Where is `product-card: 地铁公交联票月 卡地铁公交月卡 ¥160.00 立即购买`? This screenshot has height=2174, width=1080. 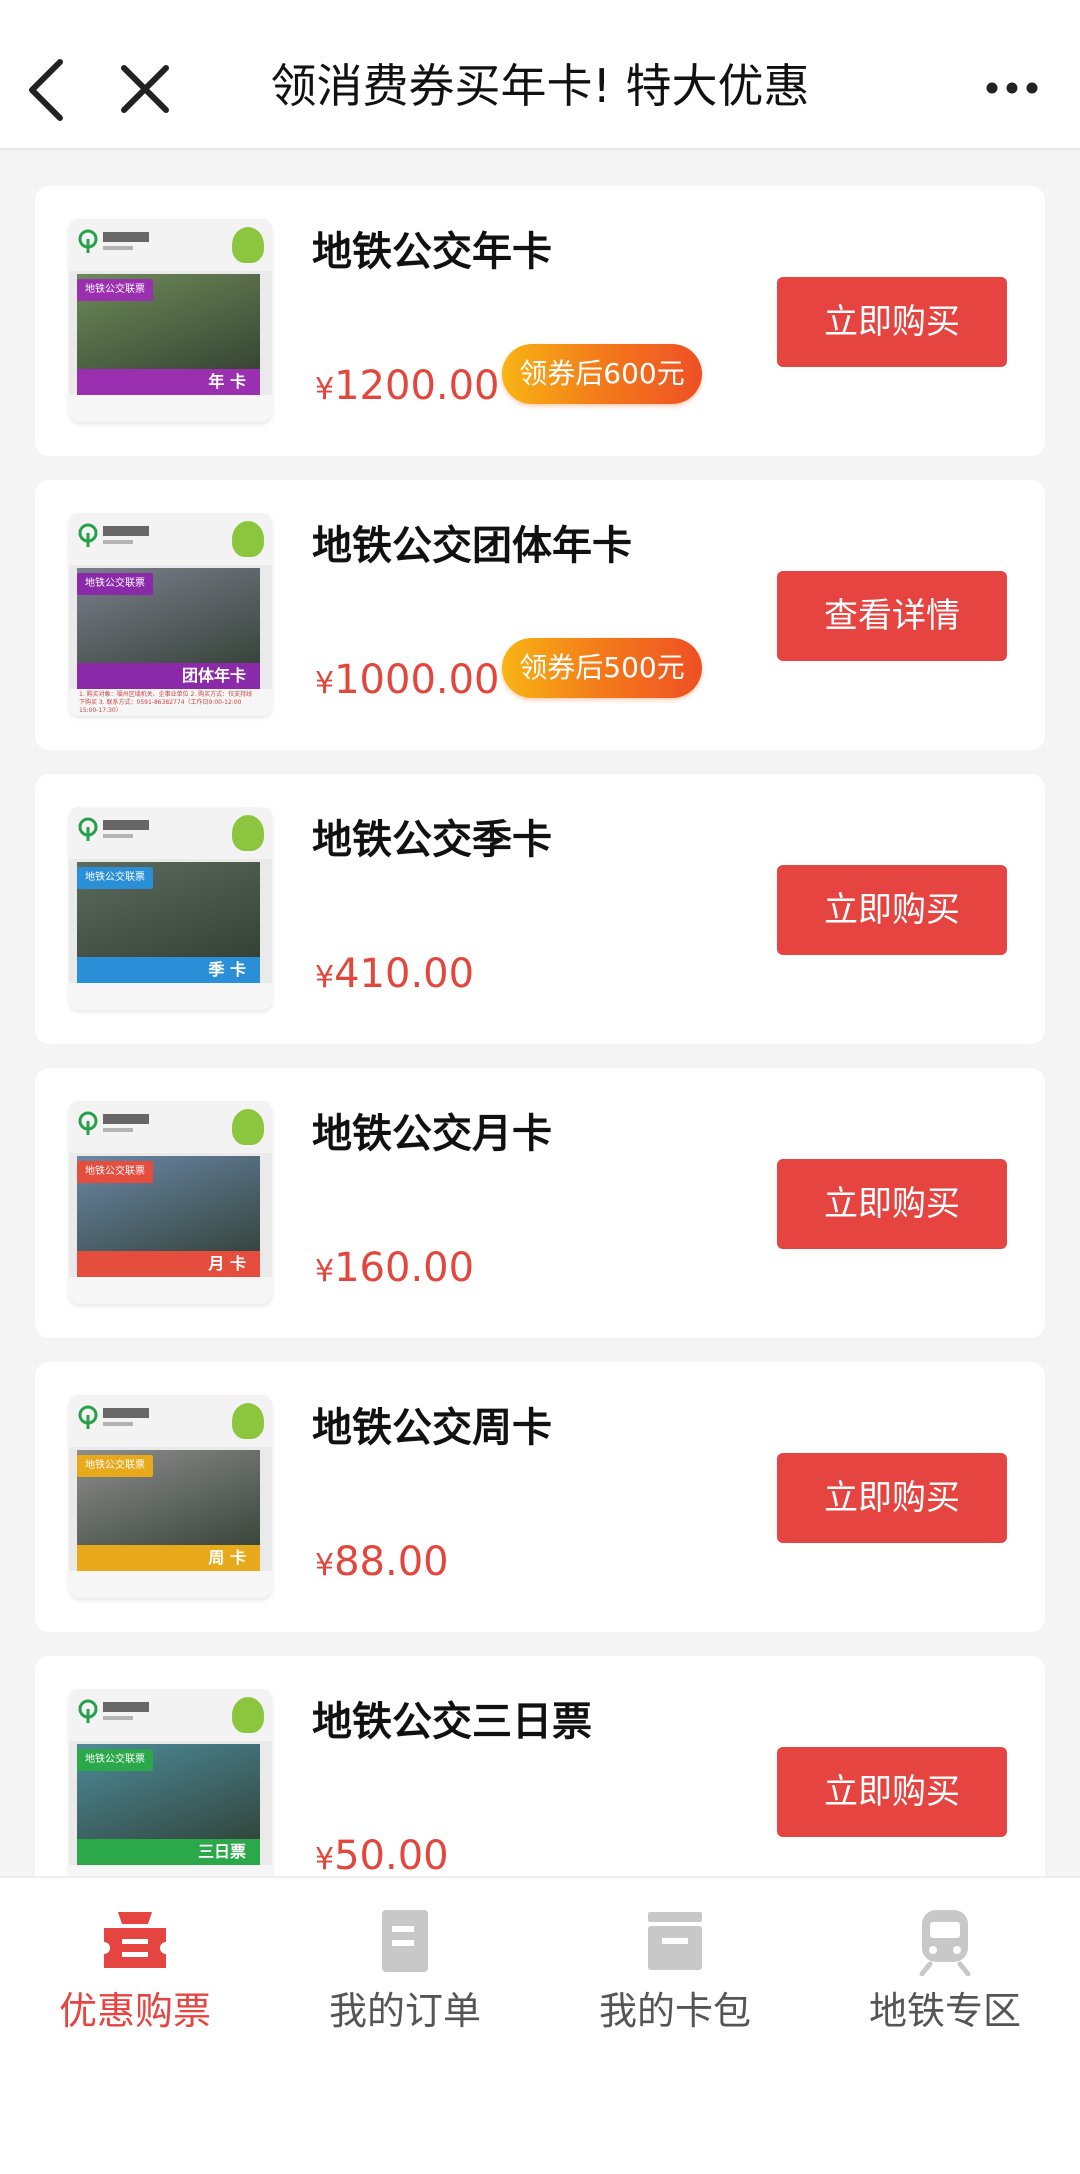 product-card: 地铁公交联票月 卡地铁公交月卡 ¥160.00 立即购买 is located at coordinates (540, 1203).